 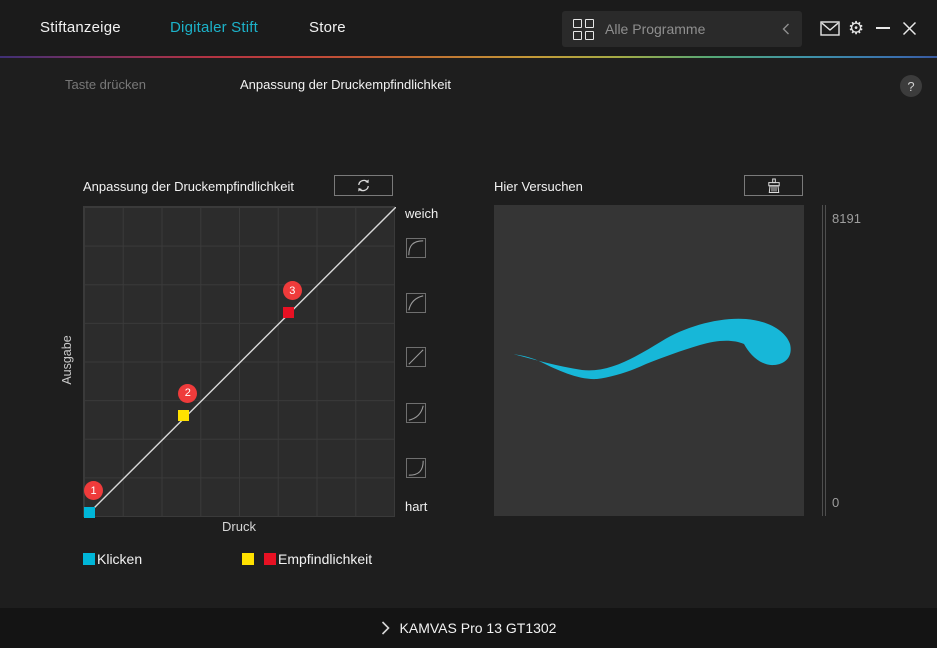 What do you see at coordinates (89, 559) in the screenshot?
I see `legend-click-swatch` at bounding box center [89, 559].